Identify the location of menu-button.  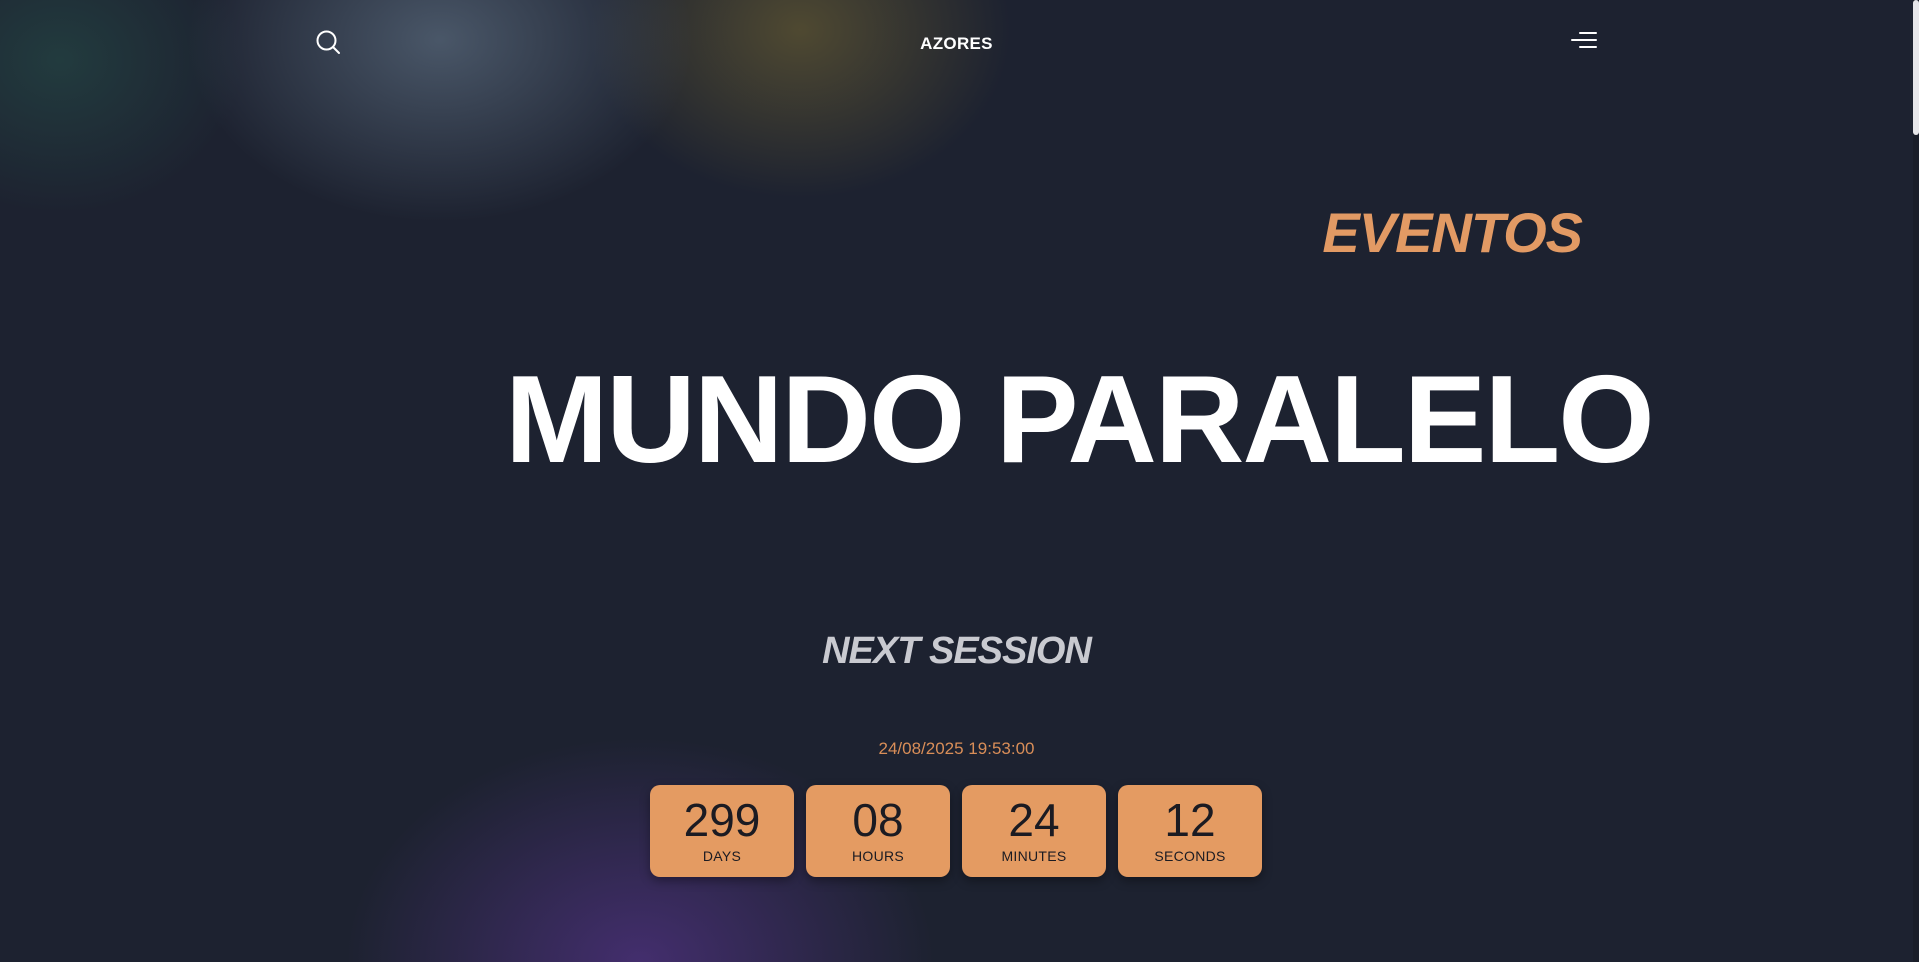
(1584, 42).